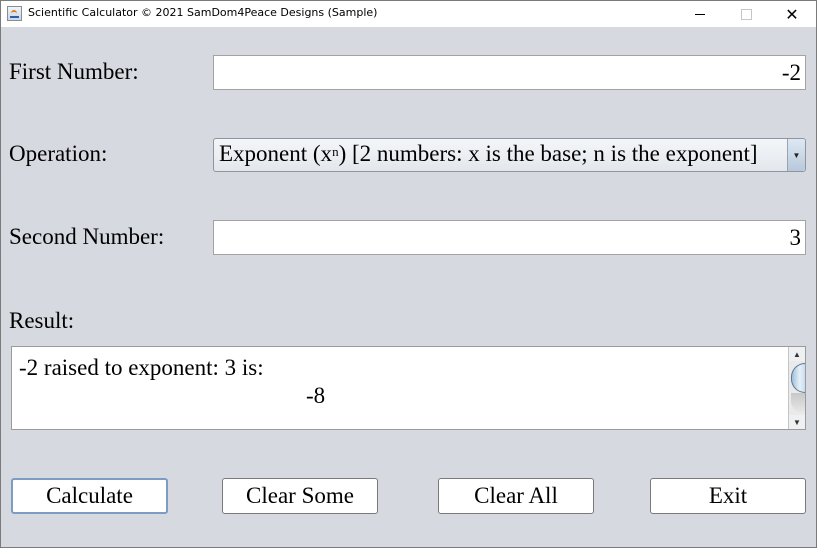  What do you see at coordinates (509, 72) in the screenshot?
I see `first-number-input: -2` at bounding box center [509, 72].